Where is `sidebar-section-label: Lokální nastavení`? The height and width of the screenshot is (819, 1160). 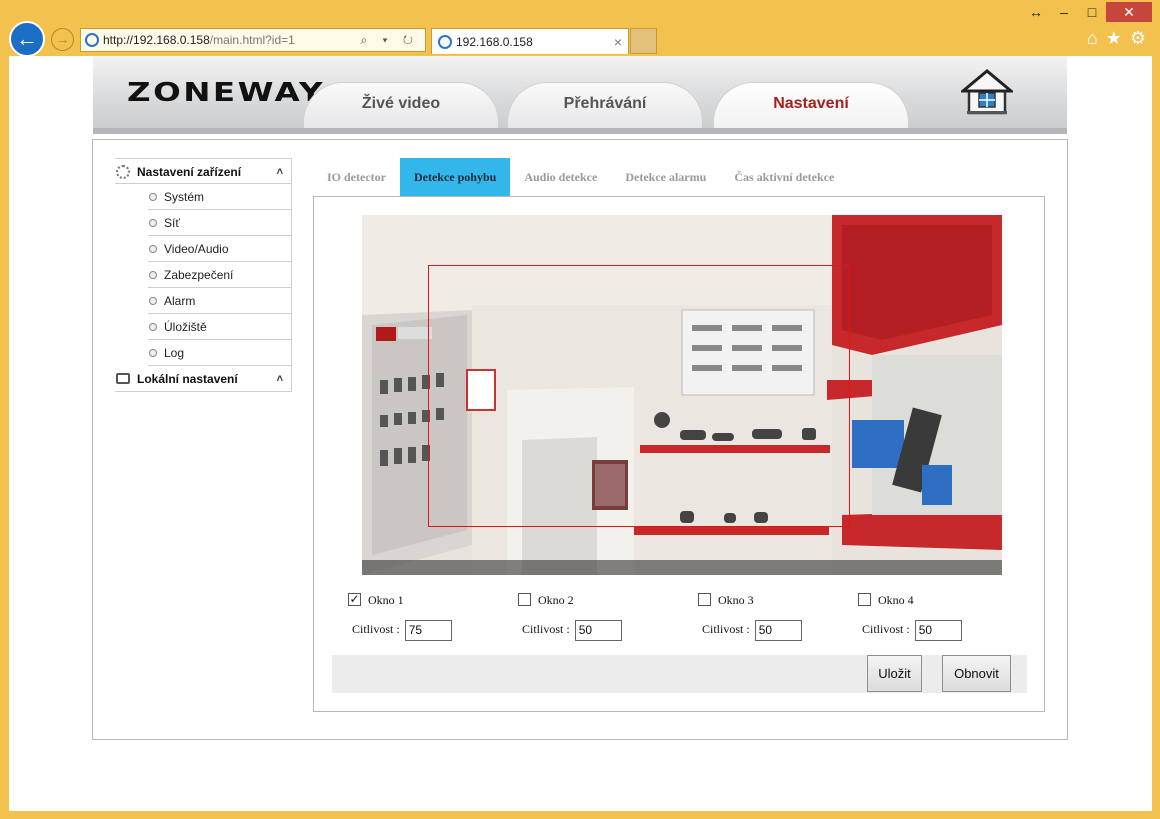
sidebar-section-label: Lokální nastavení is located at coordinates (187, 379).